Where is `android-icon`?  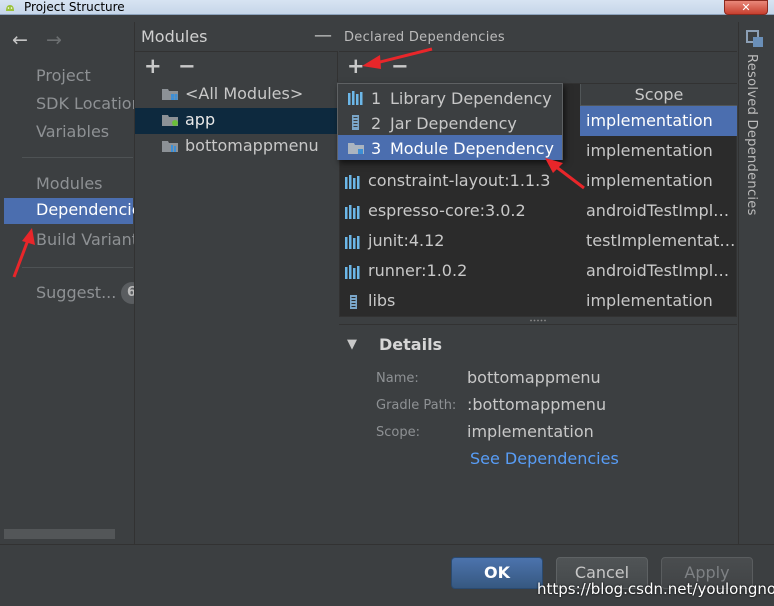
android-icon is located at coordinates (10, 8).